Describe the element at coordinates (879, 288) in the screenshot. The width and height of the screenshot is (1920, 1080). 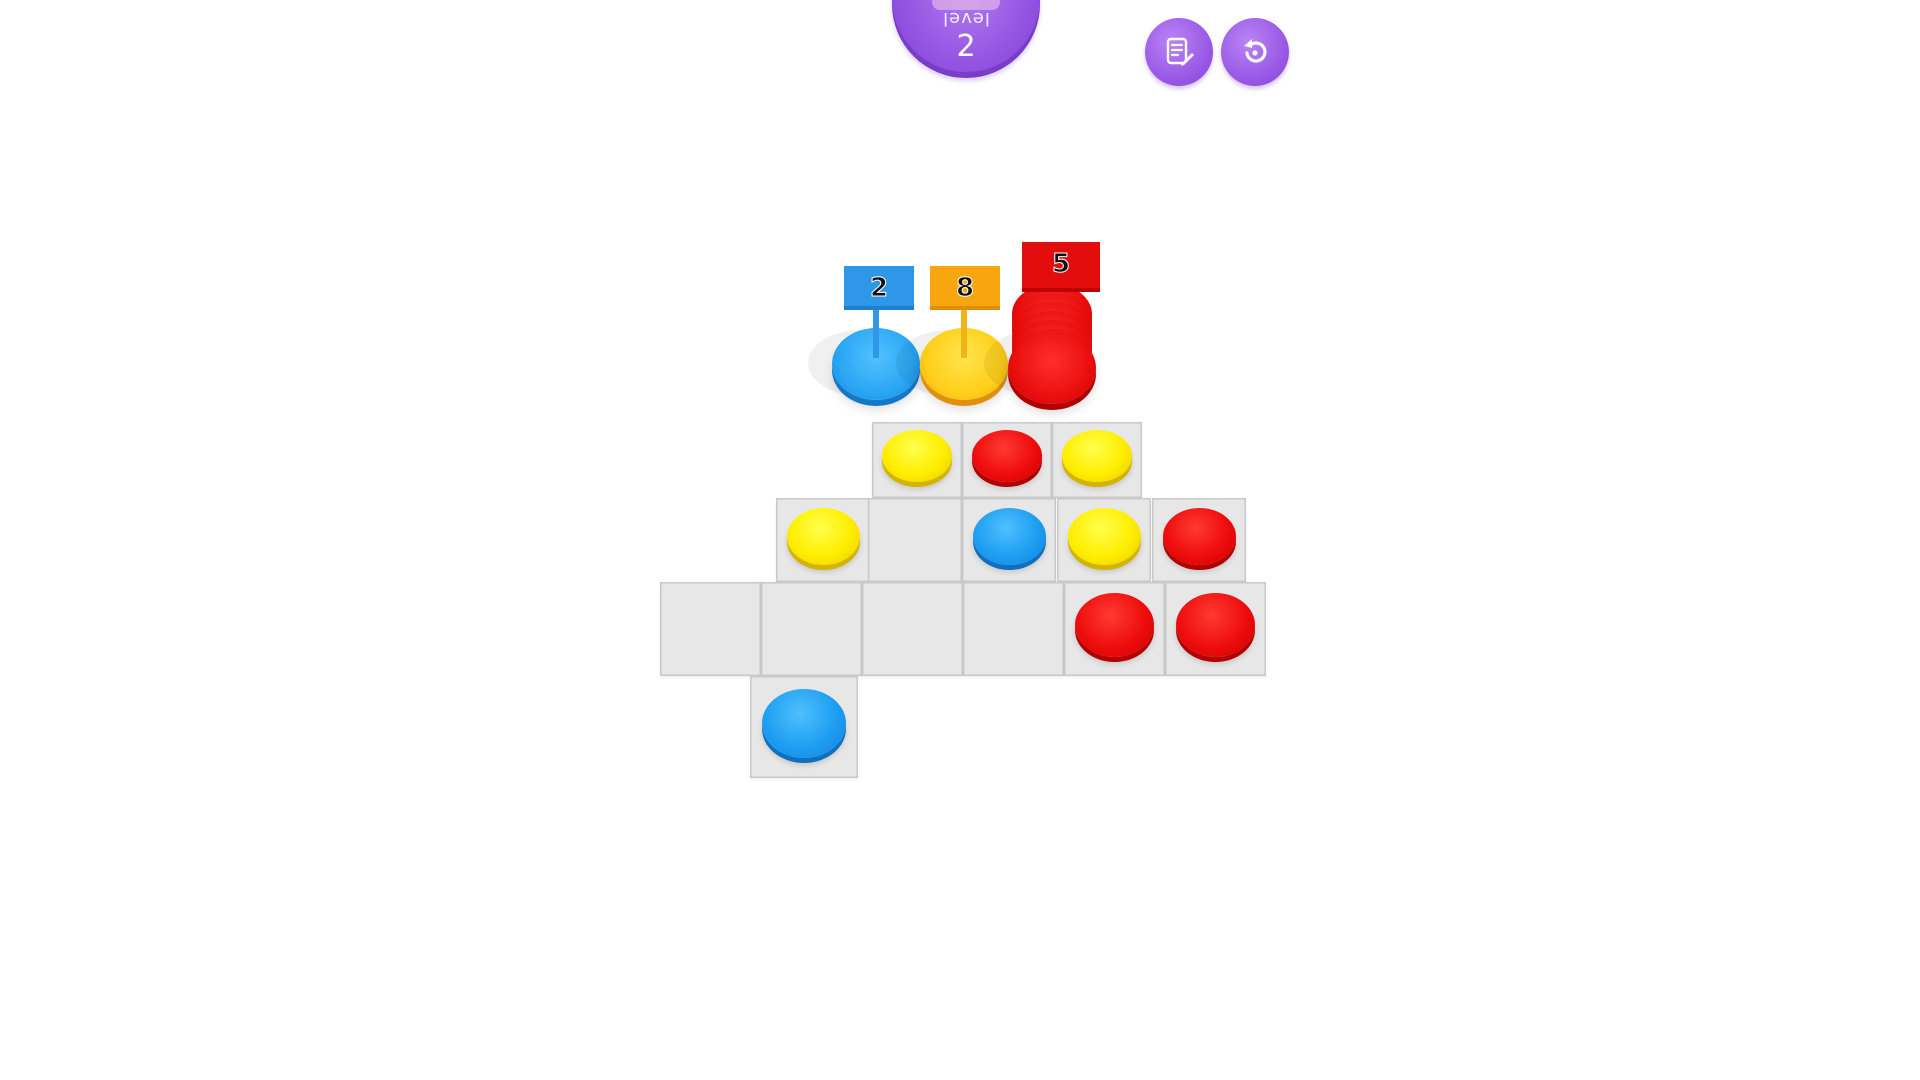
I see `target-count-flag-blue: 2` at that location.